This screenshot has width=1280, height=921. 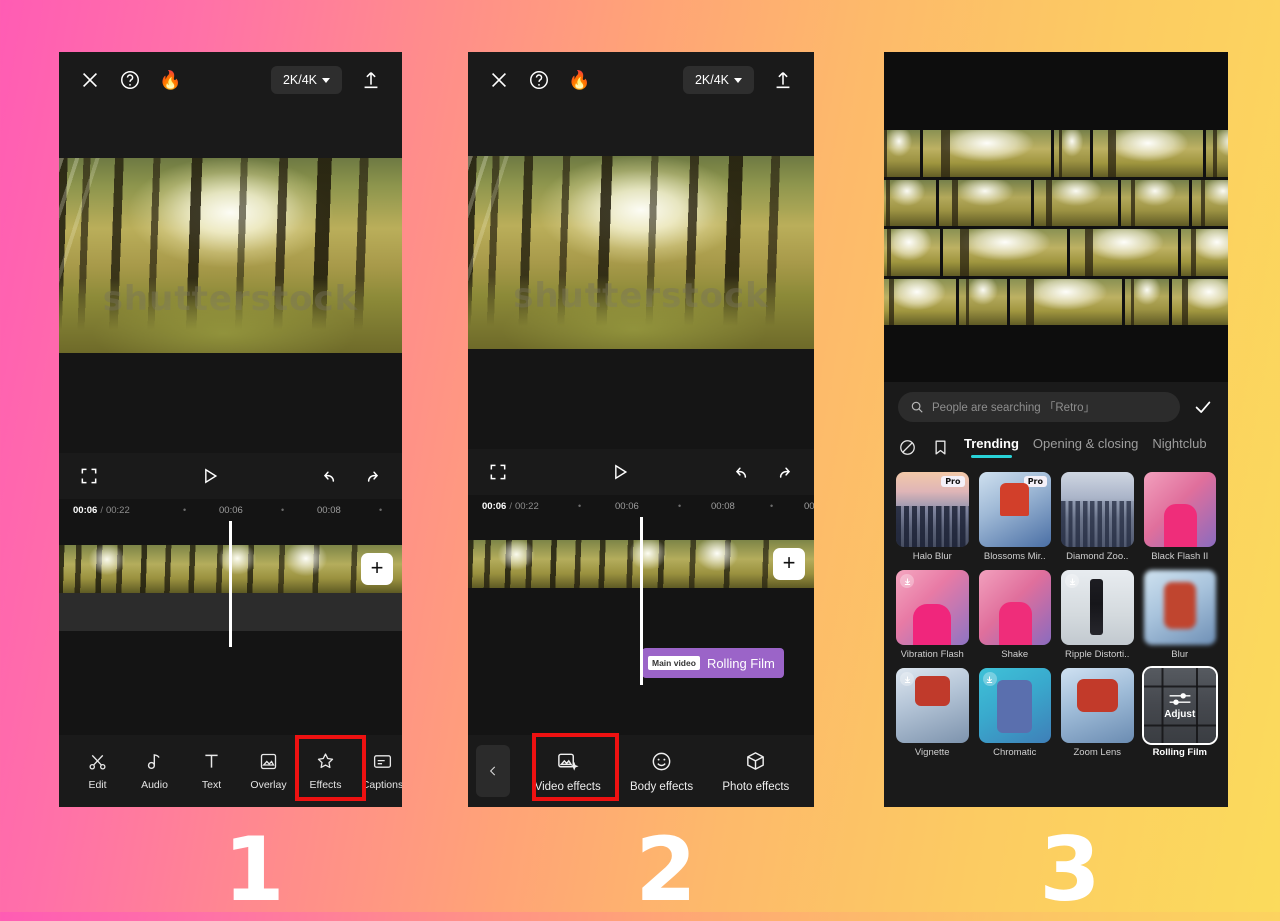 What do you see at coordinates (579, 80) in the screenshot?
I see `flame-icon: 🔥` at bounding box center [579, 80].